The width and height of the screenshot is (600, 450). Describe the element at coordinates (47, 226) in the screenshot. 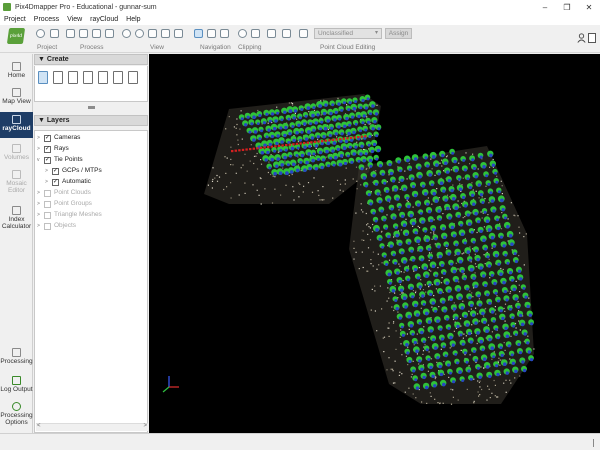

I see `layer-objects-checkbox` at that location.